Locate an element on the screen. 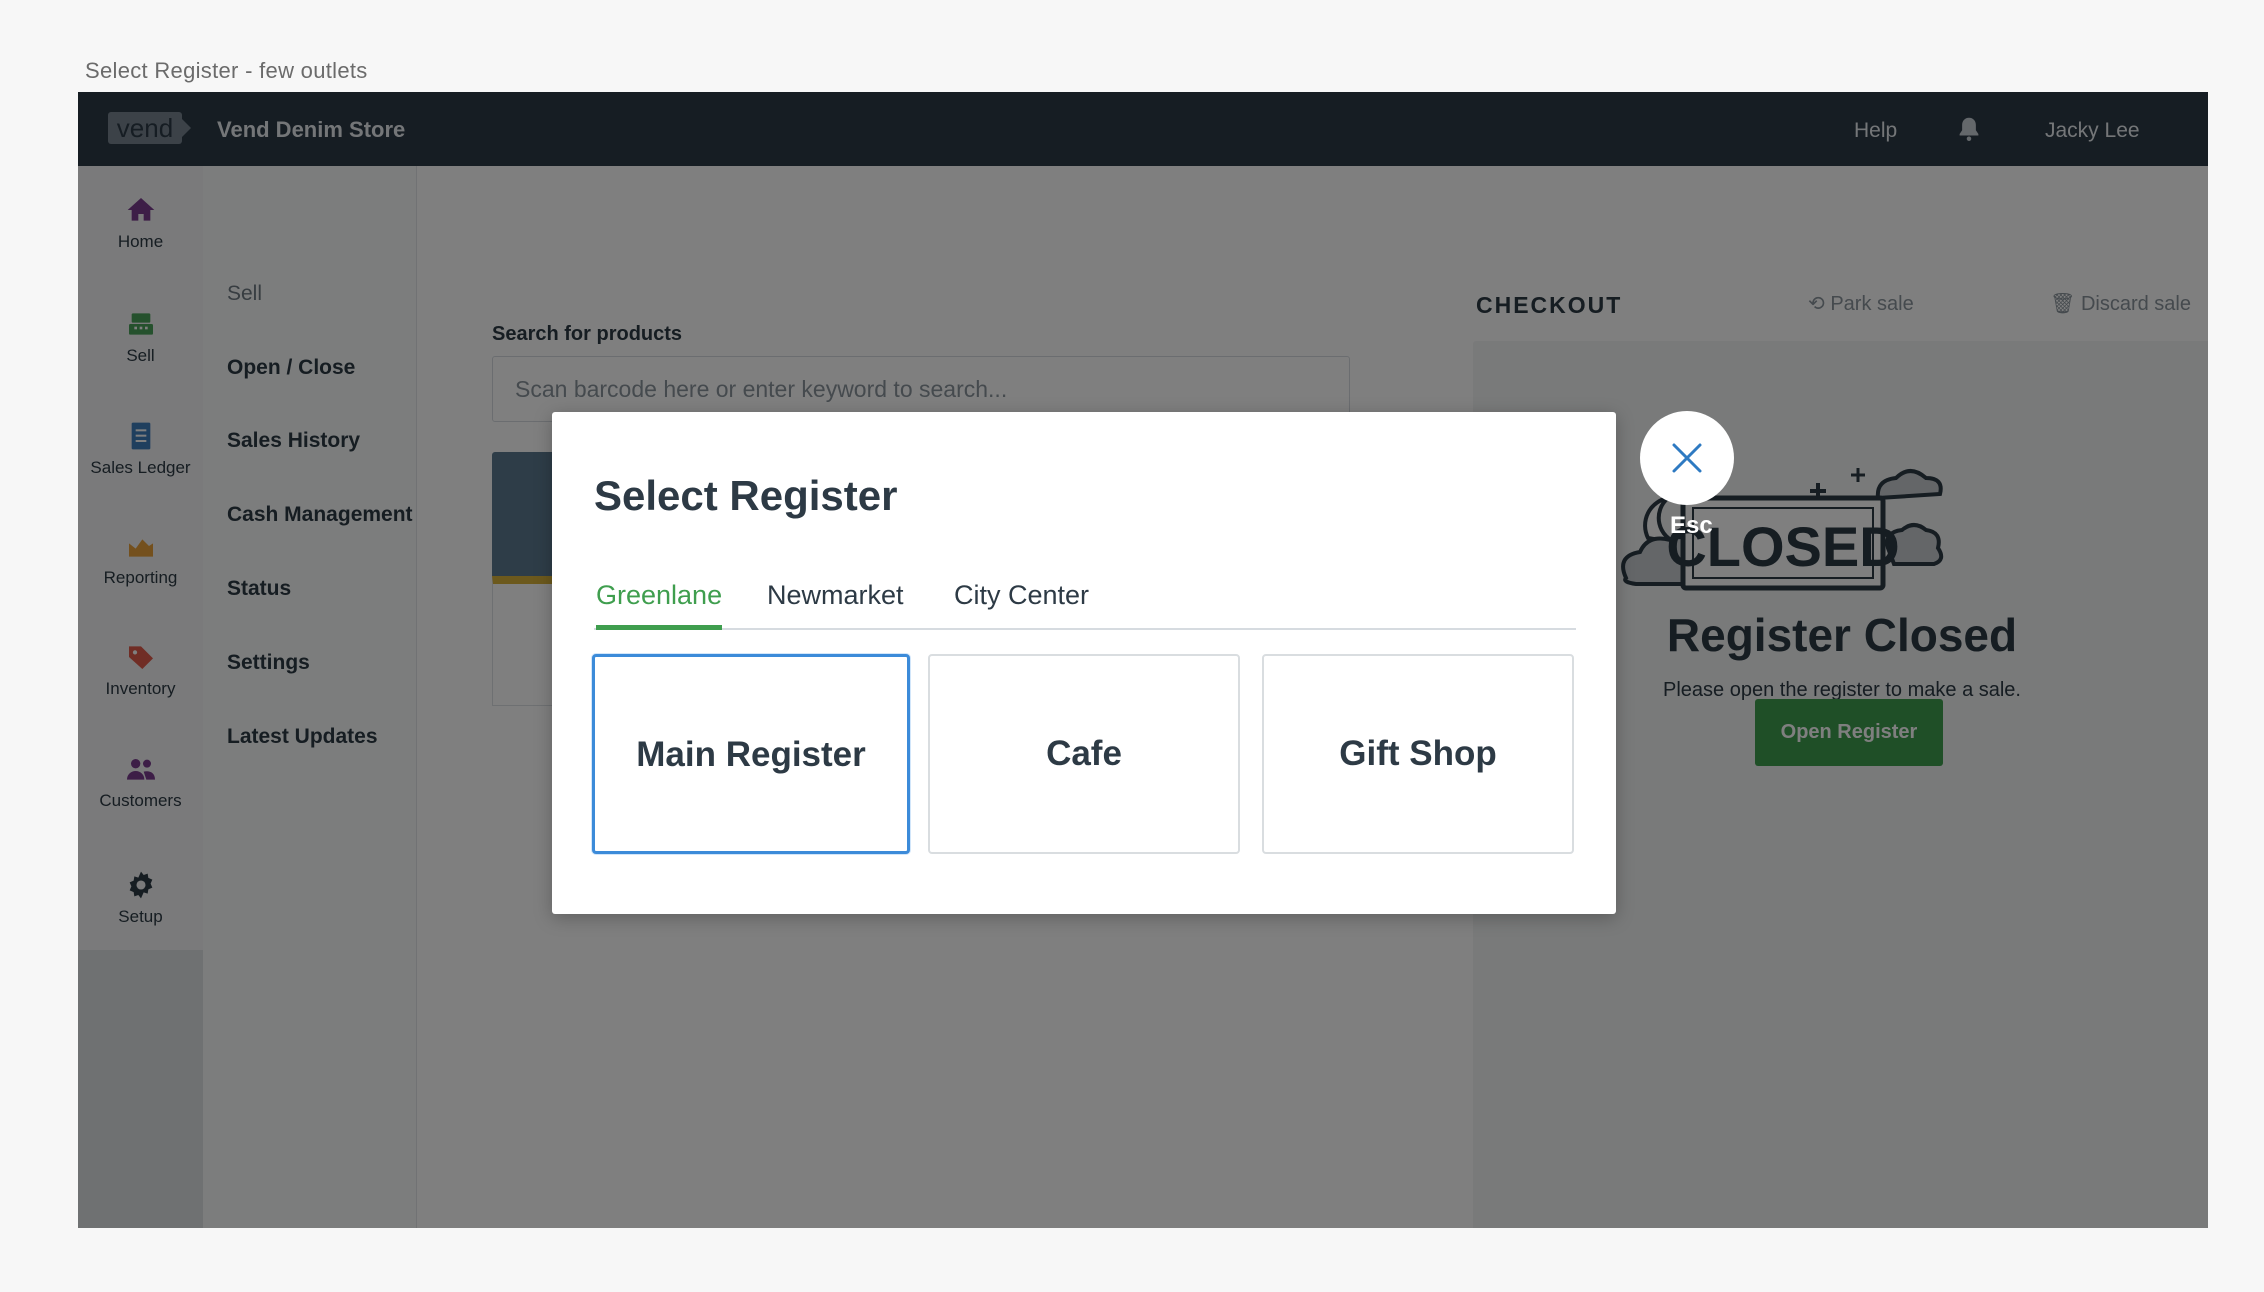  outlet-tabs: Greenlane Newmarket City Center is located at coordinates (1085, 598).